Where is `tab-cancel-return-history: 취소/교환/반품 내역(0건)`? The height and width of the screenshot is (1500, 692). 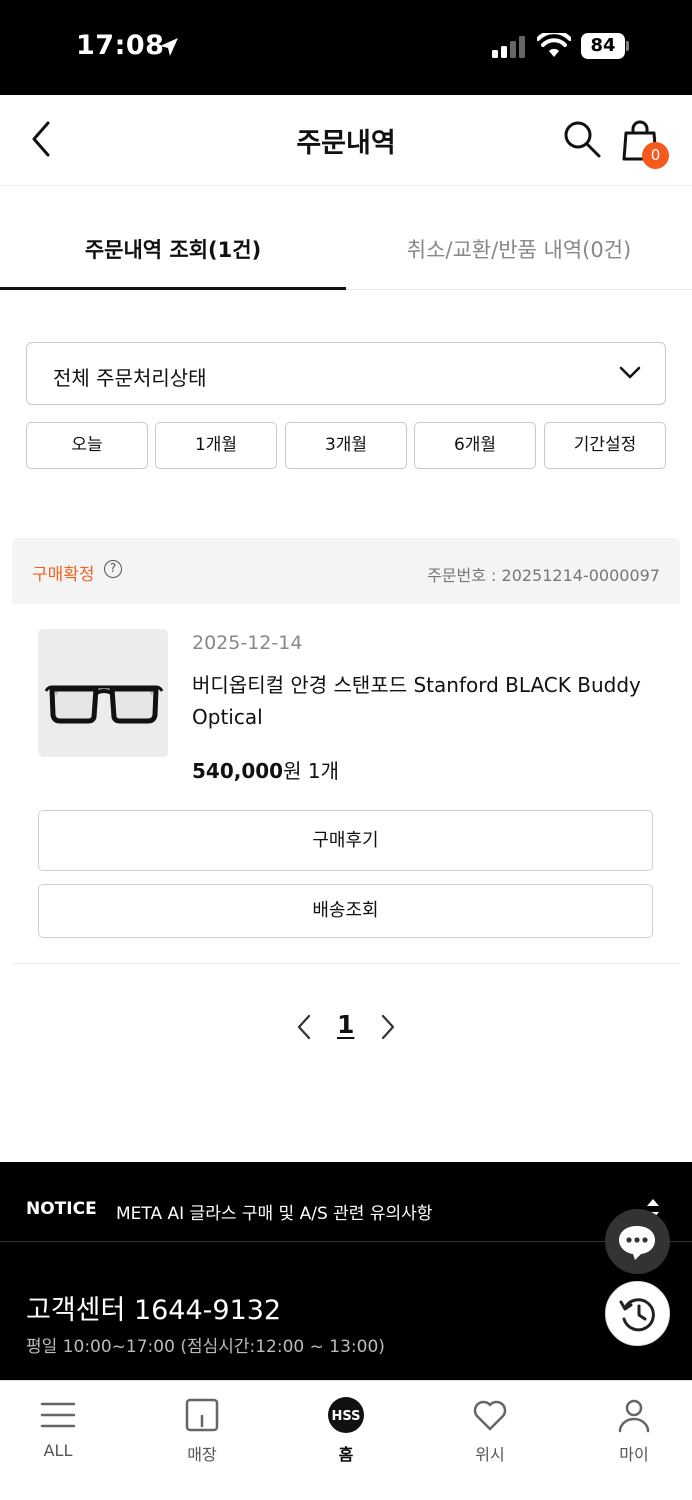
tab-cancel-return-history: 취소/교환/반품 내역(0건) is located at coordinates (519, 251).